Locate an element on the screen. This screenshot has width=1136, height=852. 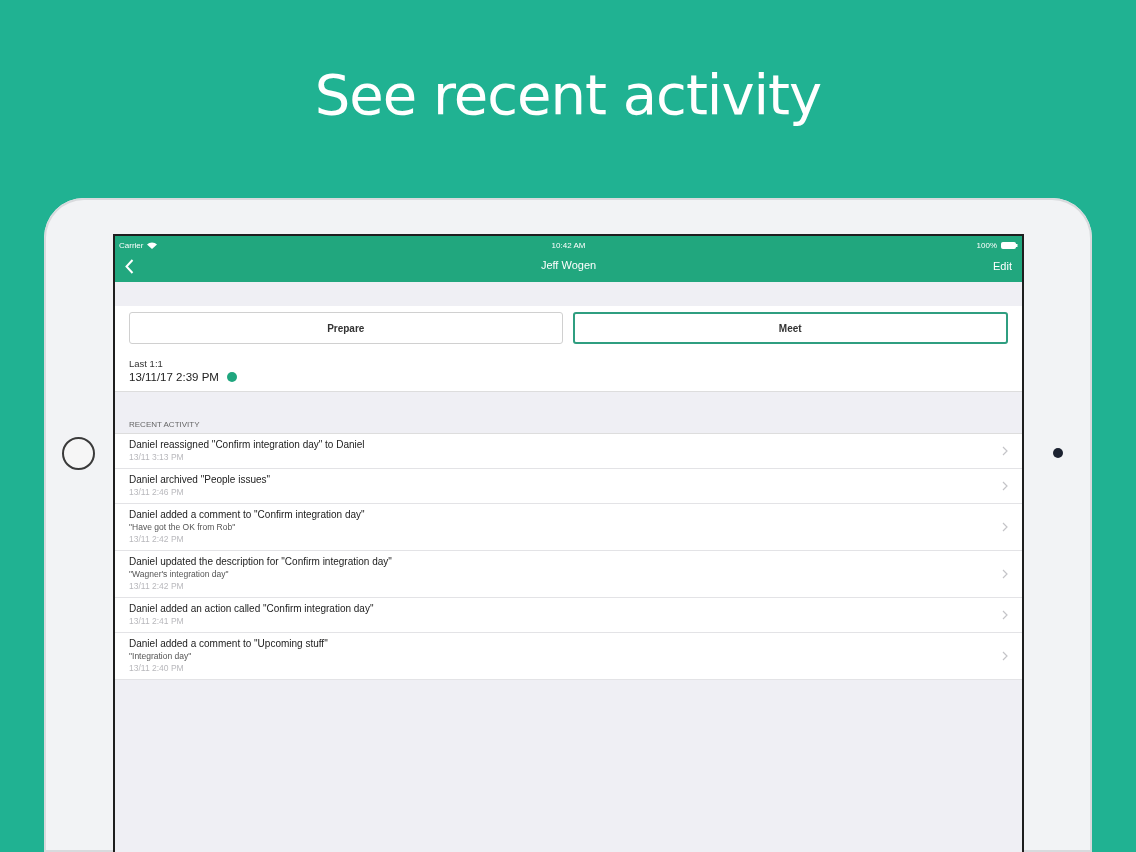
home-button is located at coordinates (78, 453).